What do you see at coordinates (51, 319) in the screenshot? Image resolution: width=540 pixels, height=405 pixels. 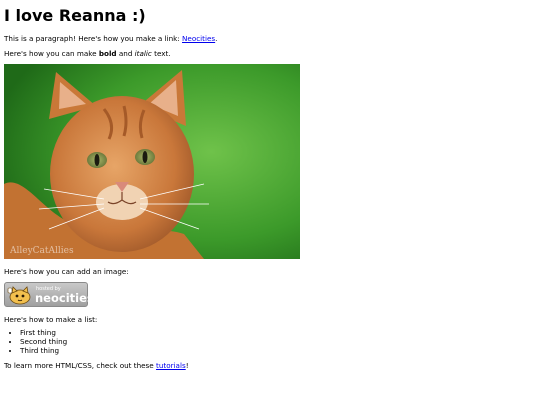 I see `list-intro: Here's how to make a list:` at bounding box center [51, 319].